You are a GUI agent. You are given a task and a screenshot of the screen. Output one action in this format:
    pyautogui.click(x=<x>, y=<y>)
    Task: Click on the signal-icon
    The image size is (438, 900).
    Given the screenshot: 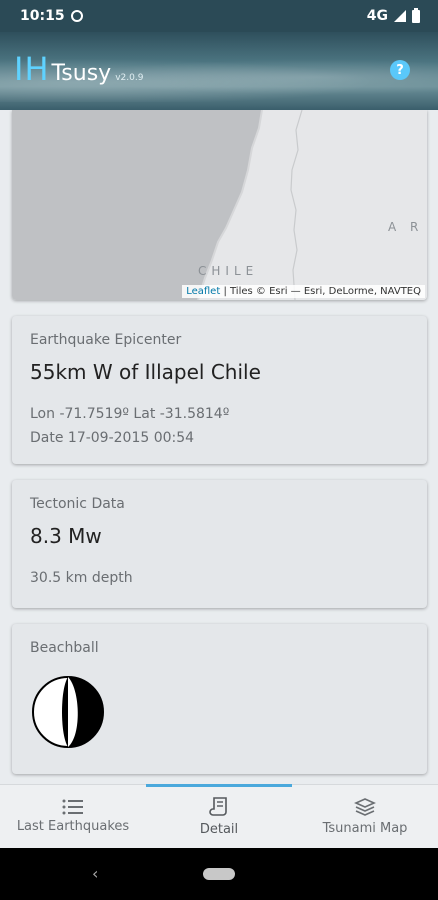 What is the action you would take?
    pyautogui.click(x=400, y=16)
    